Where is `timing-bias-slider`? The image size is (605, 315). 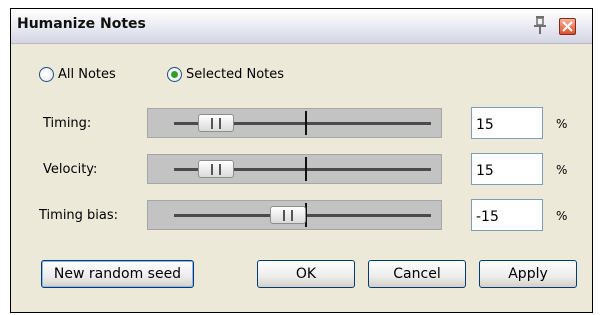 timing-bias-slider is located at coordinates (294, 215).